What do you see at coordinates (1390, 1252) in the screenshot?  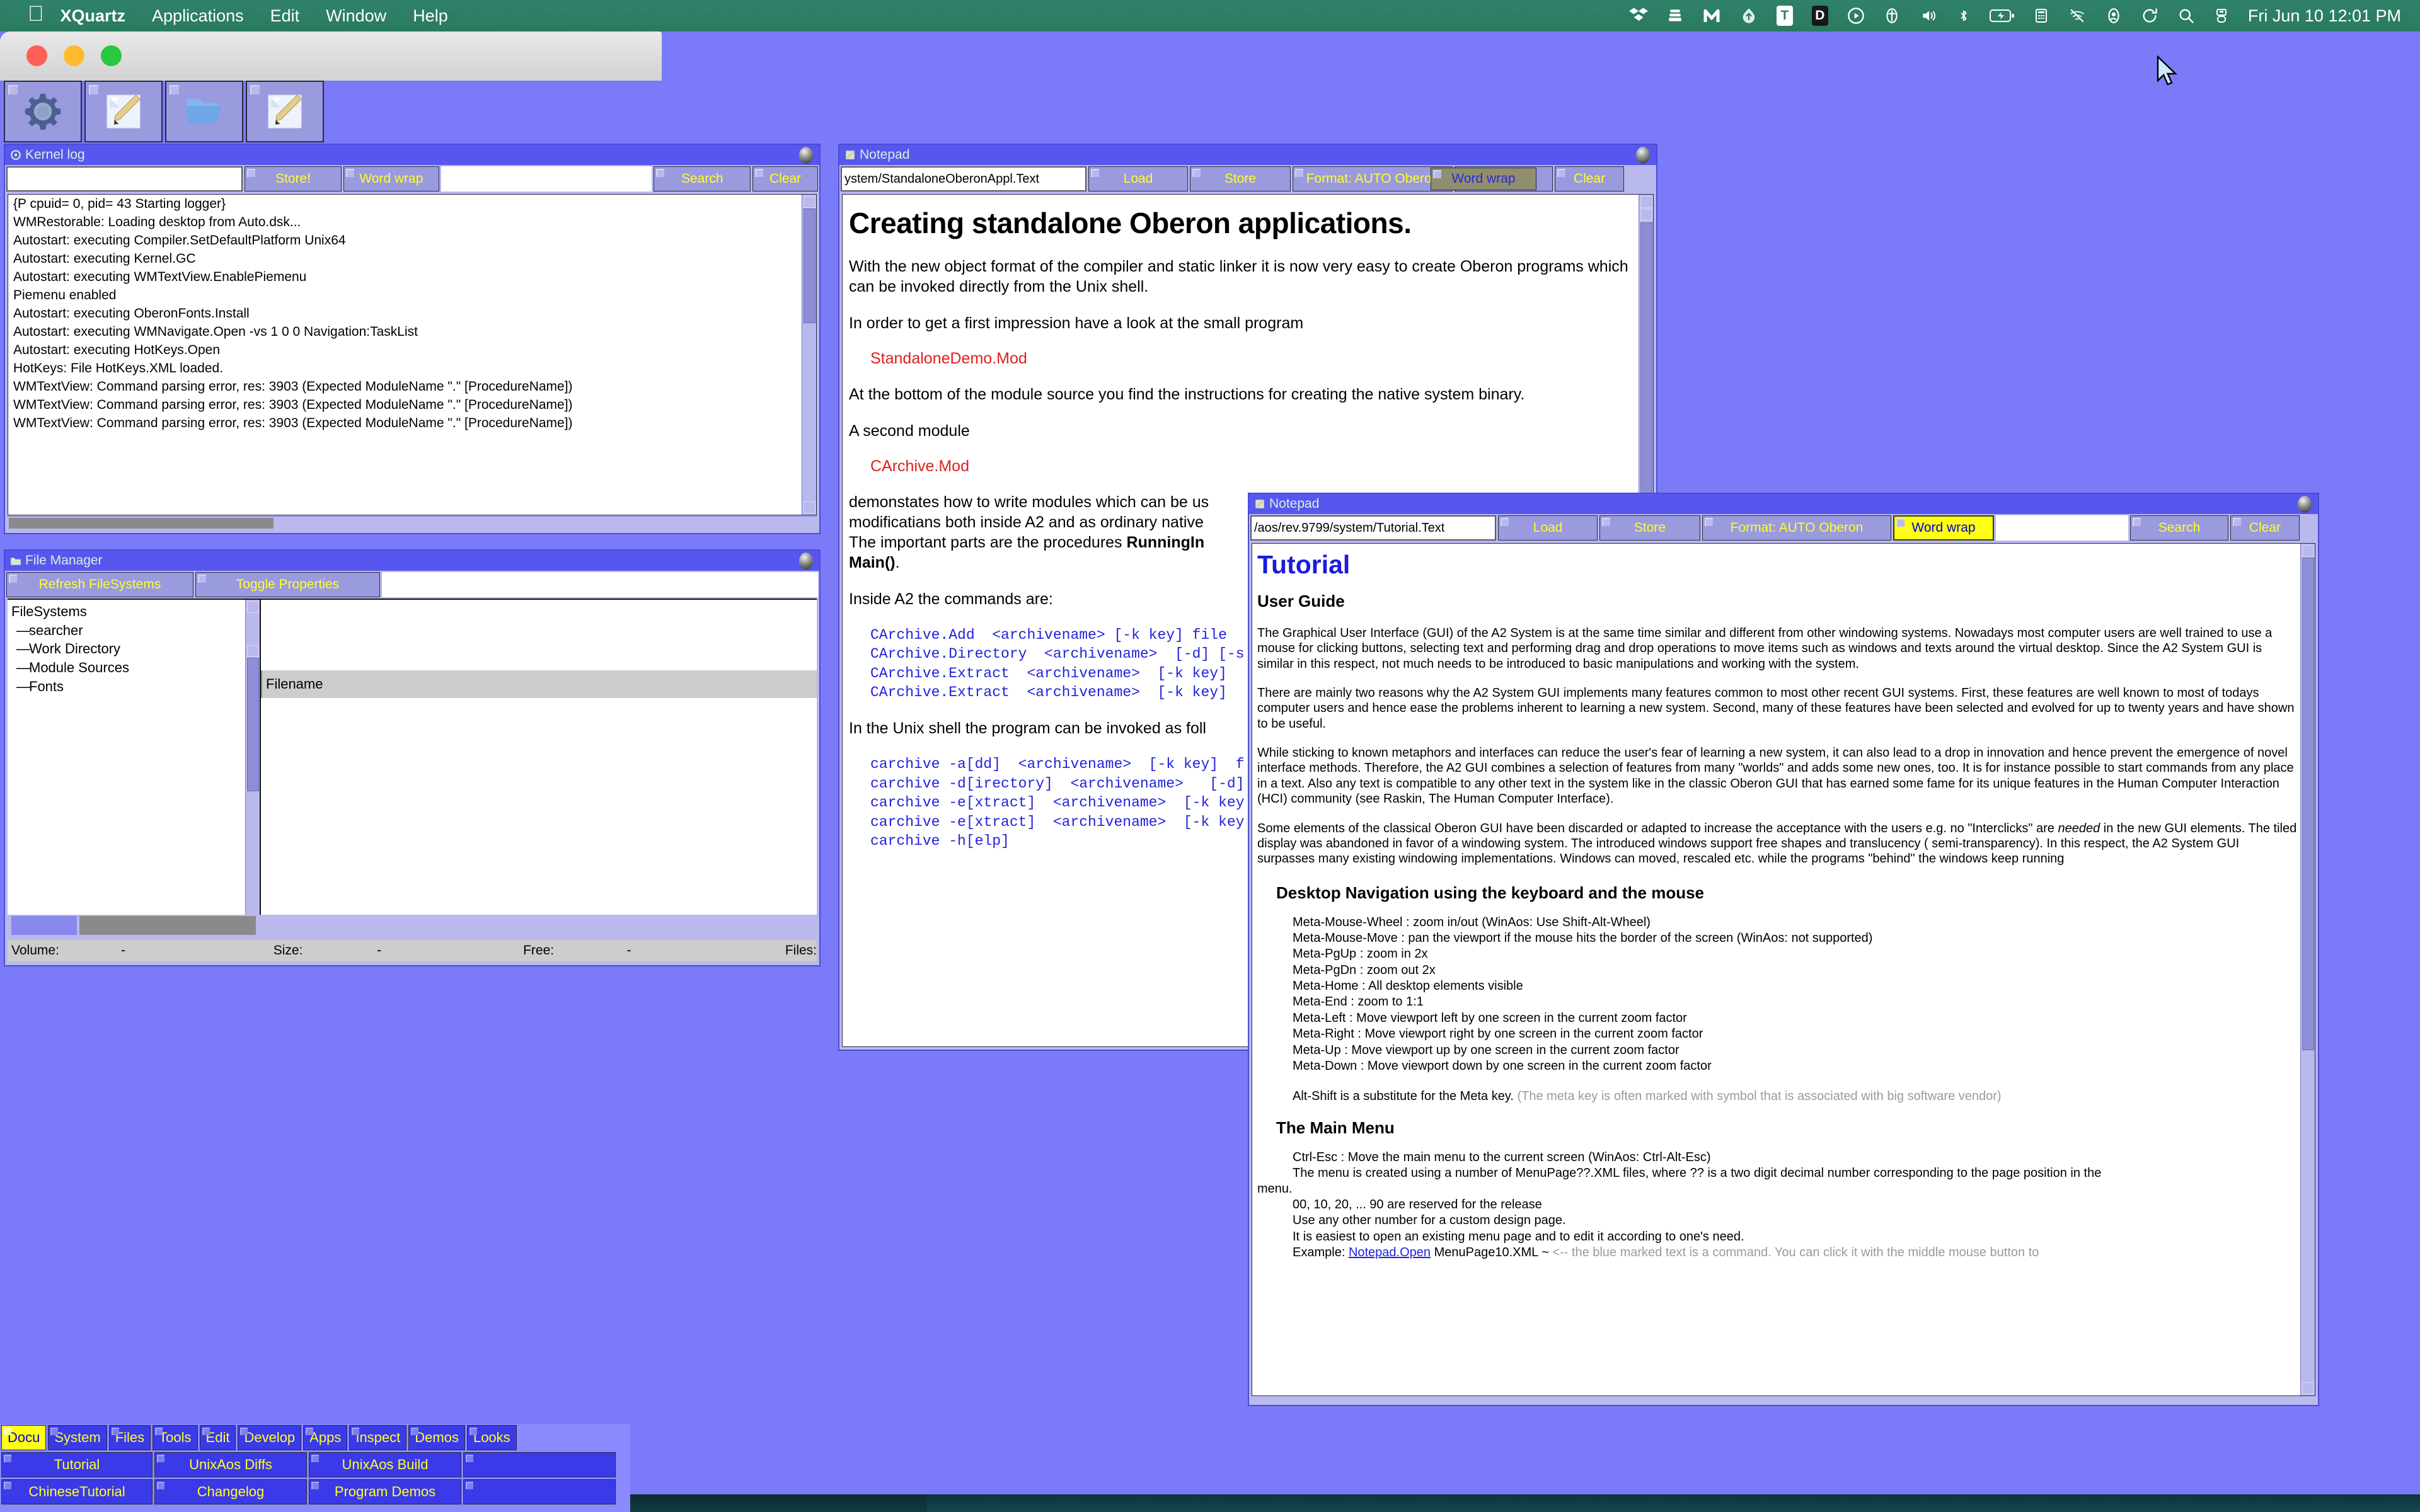 I see `example-command-link: Notepad.Open` at bounding box center [1390, 1252].